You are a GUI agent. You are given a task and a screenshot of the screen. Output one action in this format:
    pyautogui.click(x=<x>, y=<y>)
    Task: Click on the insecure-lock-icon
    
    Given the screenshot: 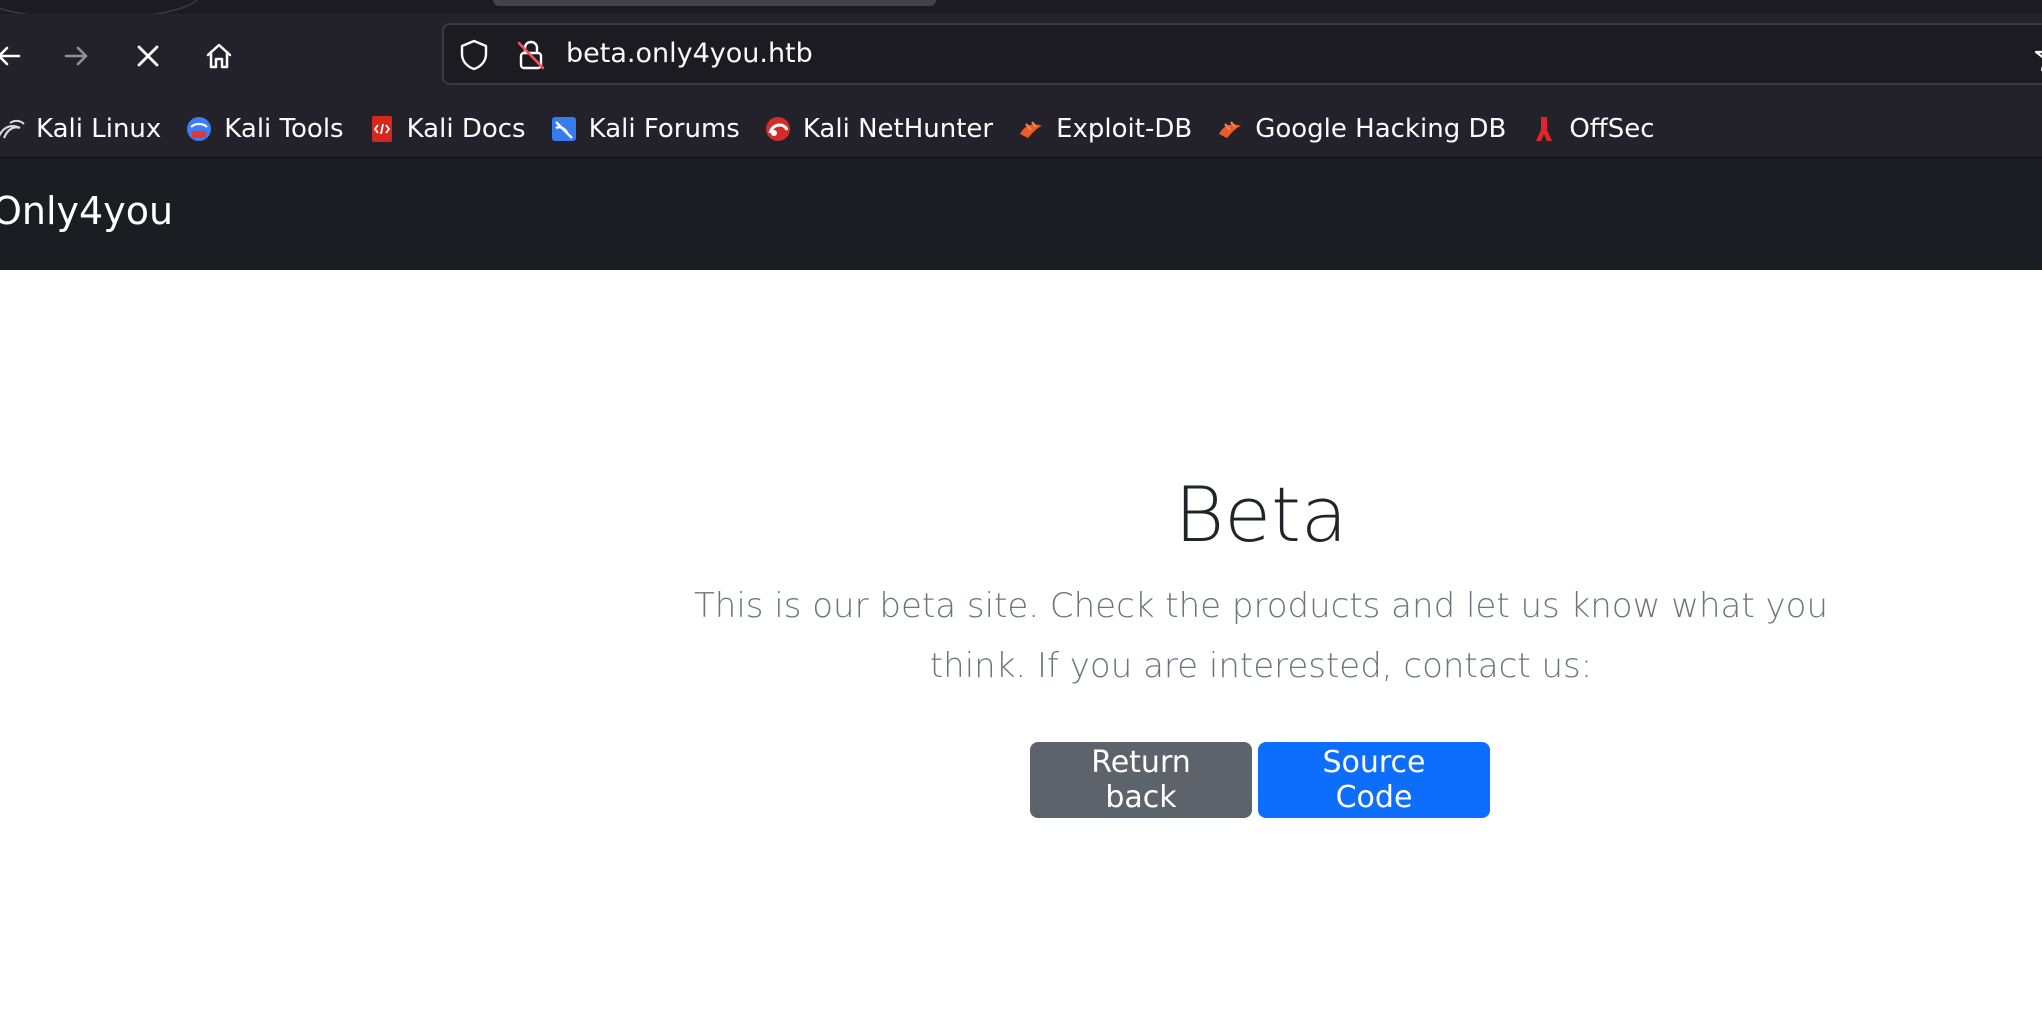 What is the action you would take?
    pyautogui.click(x=531, y=57)
    